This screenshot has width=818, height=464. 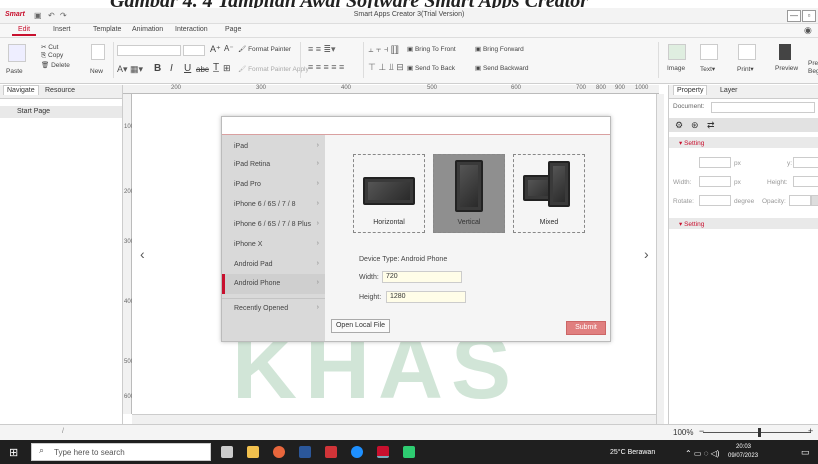 I want to click on maximize-button: ▫, so click(x=809, y=16).